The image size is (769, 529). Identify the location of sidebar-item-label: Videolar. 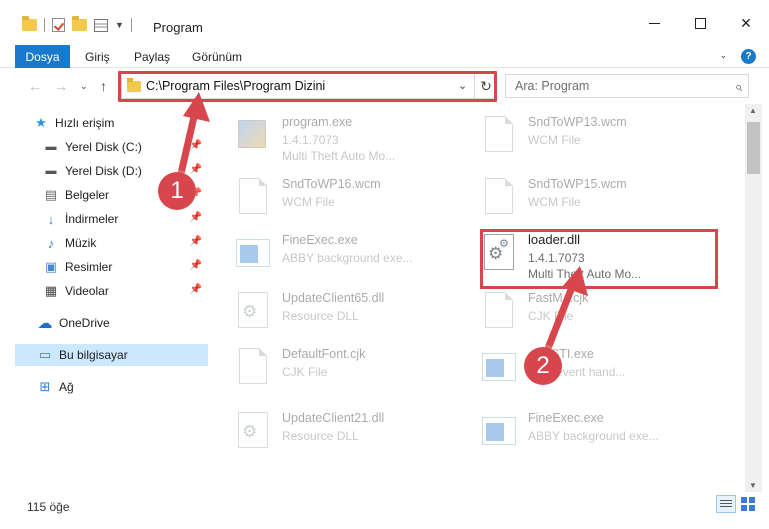
(87, 291).